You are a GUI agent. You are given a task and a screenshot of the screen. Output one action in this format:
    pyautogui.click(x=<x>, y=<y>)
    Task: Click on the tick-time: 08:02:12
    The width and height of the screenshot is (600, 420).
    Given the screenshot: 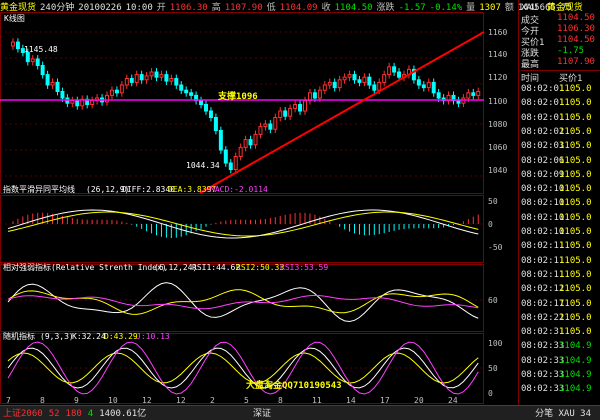 What is the action you would take?
    pyautogui.click(x=543, y=289)
    